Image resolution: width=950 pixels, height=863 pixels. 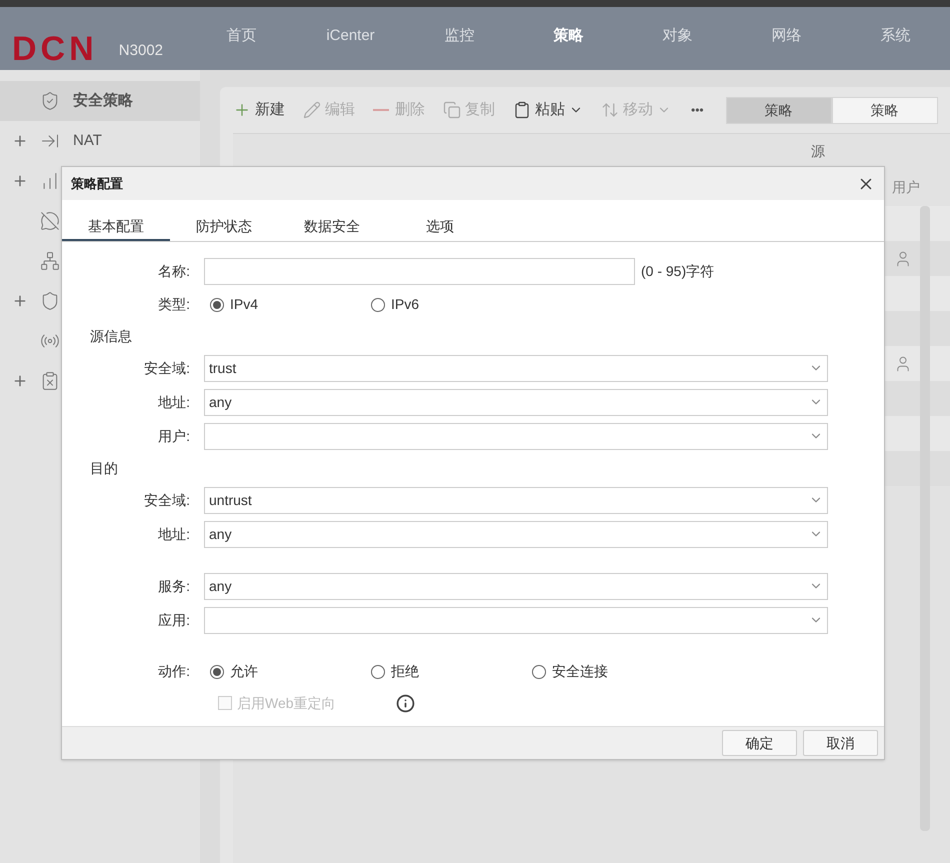 I want to click on column-group-header: 源, so click(x=818, y=151).